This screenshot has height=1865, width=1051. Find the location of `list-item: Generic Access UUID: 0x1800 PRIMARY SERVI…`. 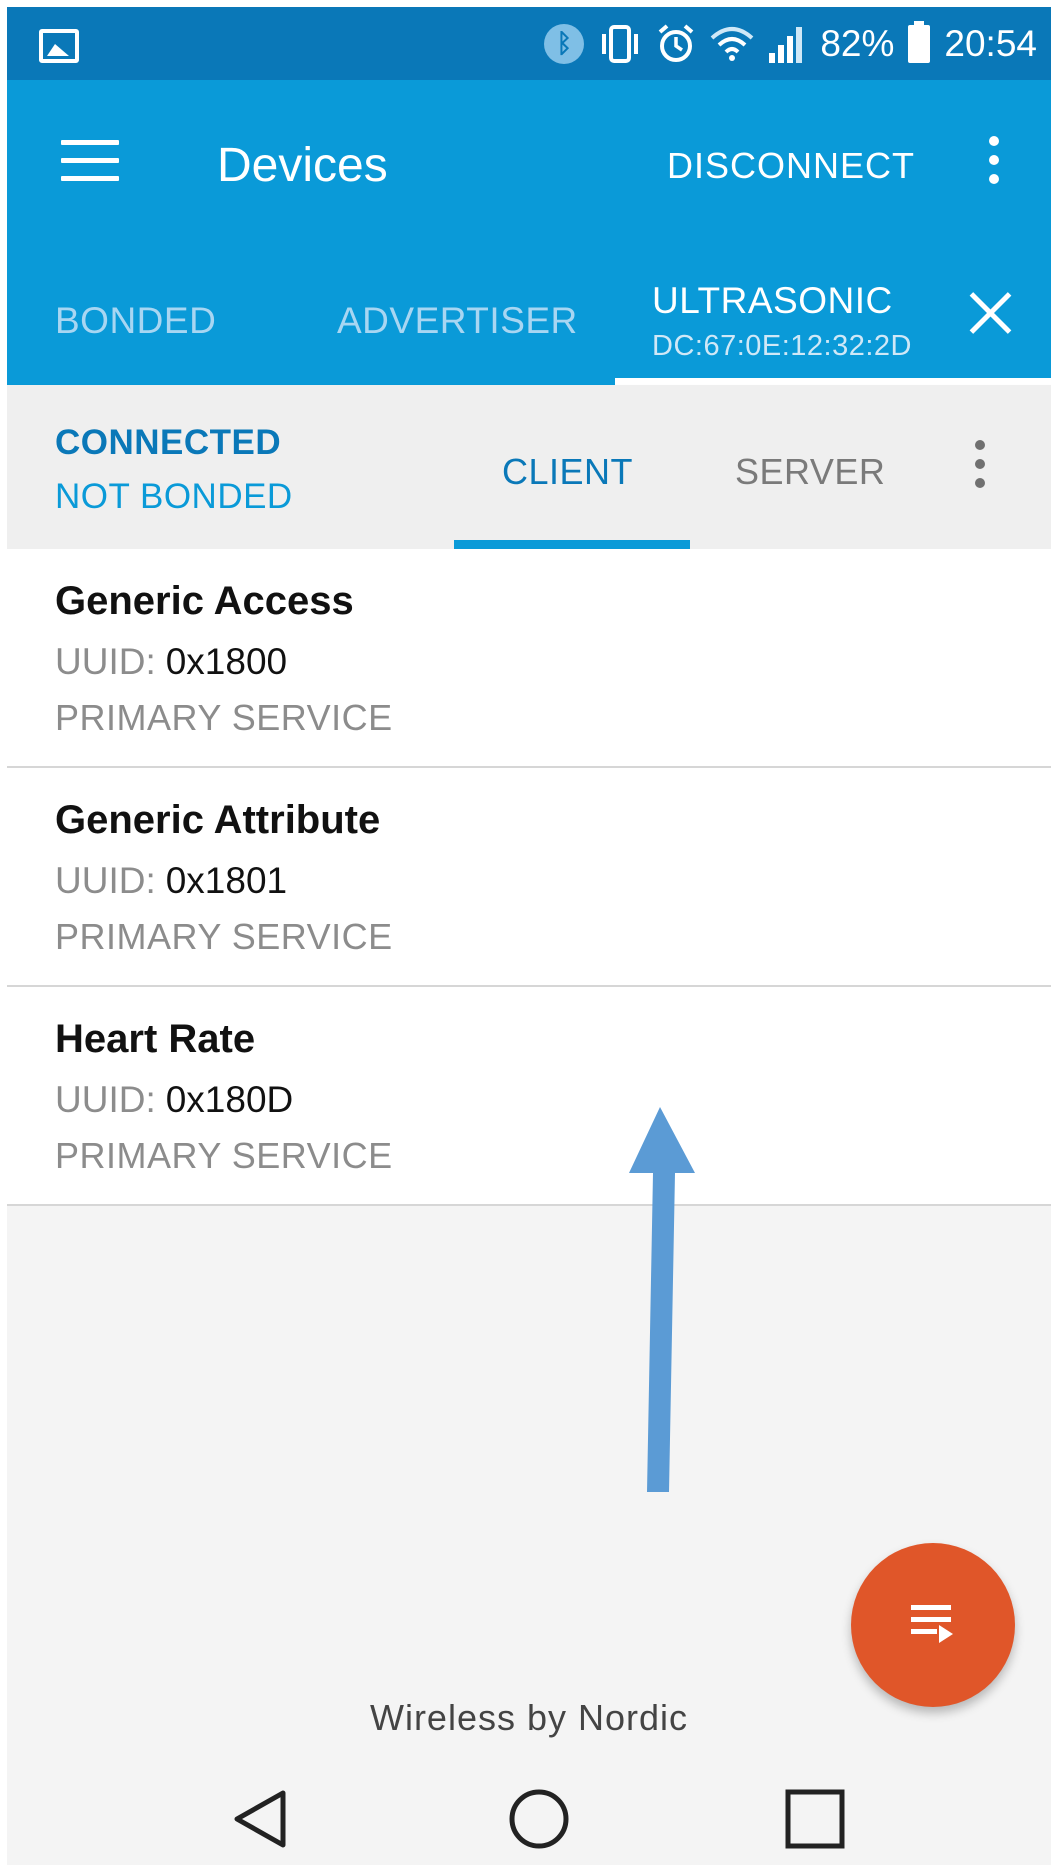

list-item: Generic Access UUID: 0x1800 PRIMARY SERVI… is located at coordinates (529, 658).